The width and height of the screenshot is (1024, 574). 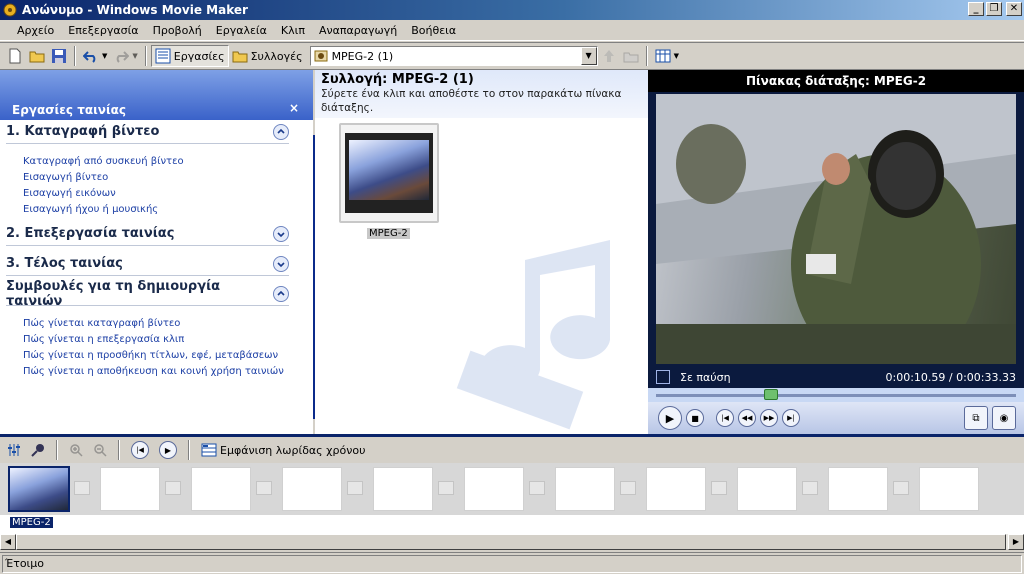 What do you see at coordinates (512, 563) in the screenshot?
I see `status-text: Έτοιμο` at bounding box center [512, 563].